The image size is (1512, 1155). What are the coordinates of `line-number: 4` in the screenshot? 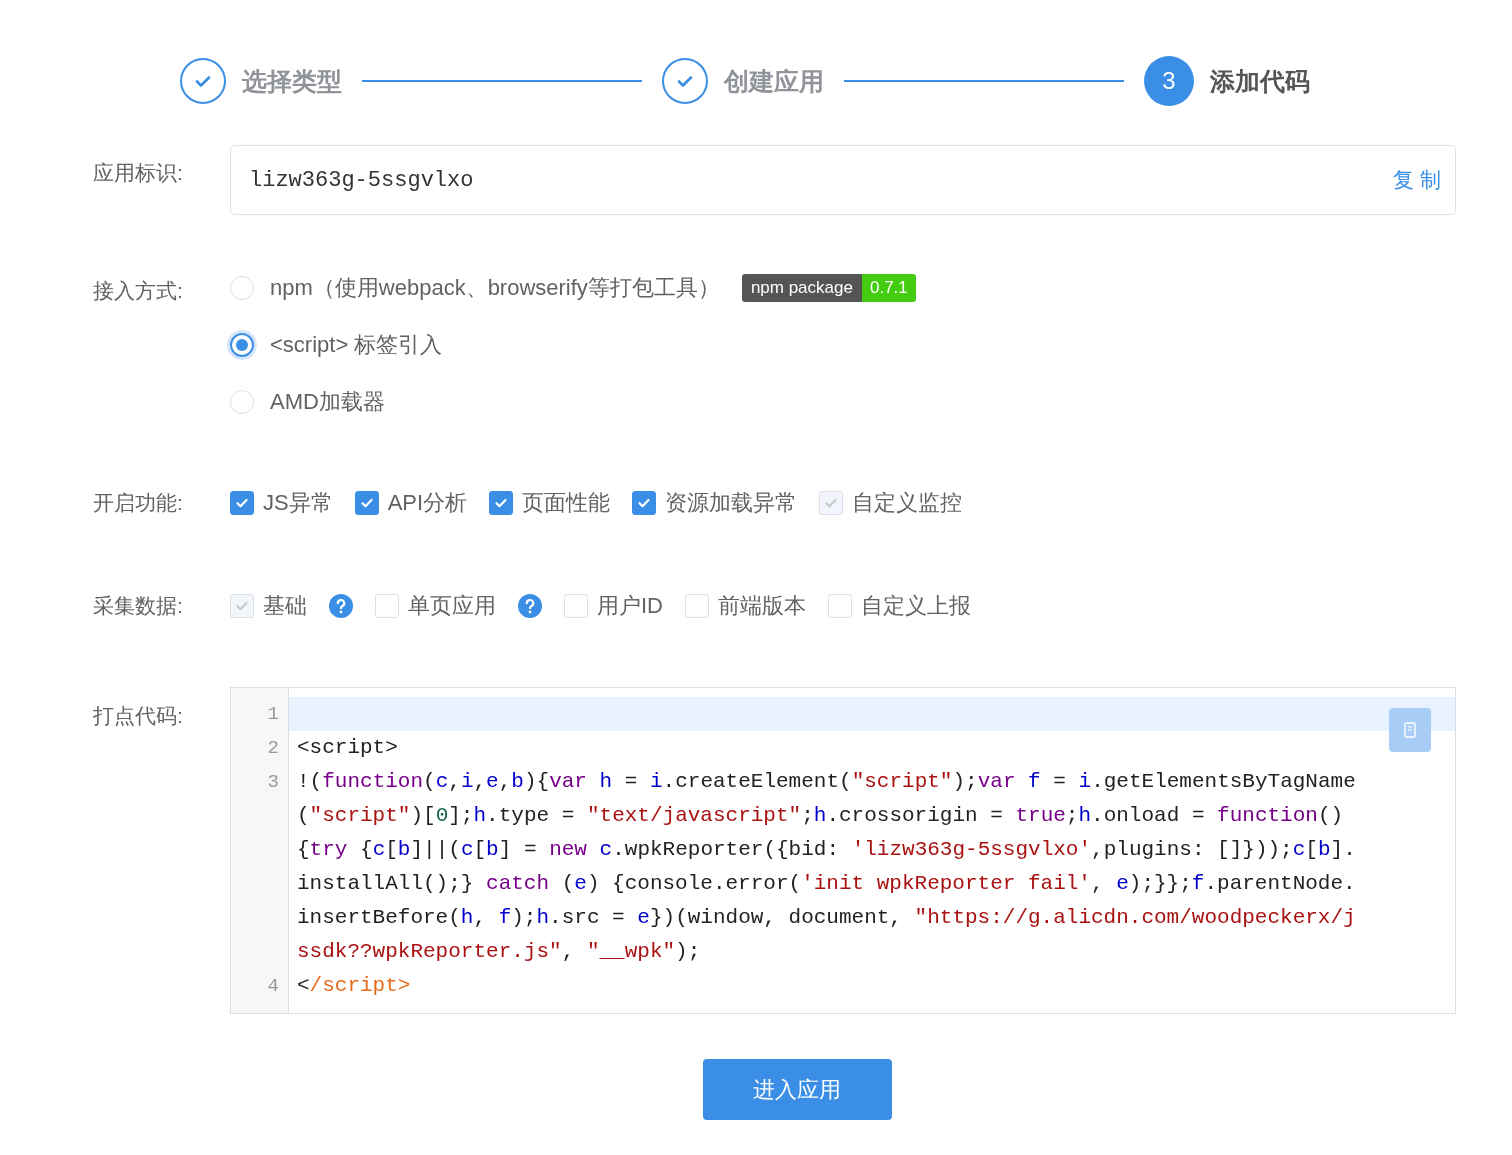 It's located at (273, 986).